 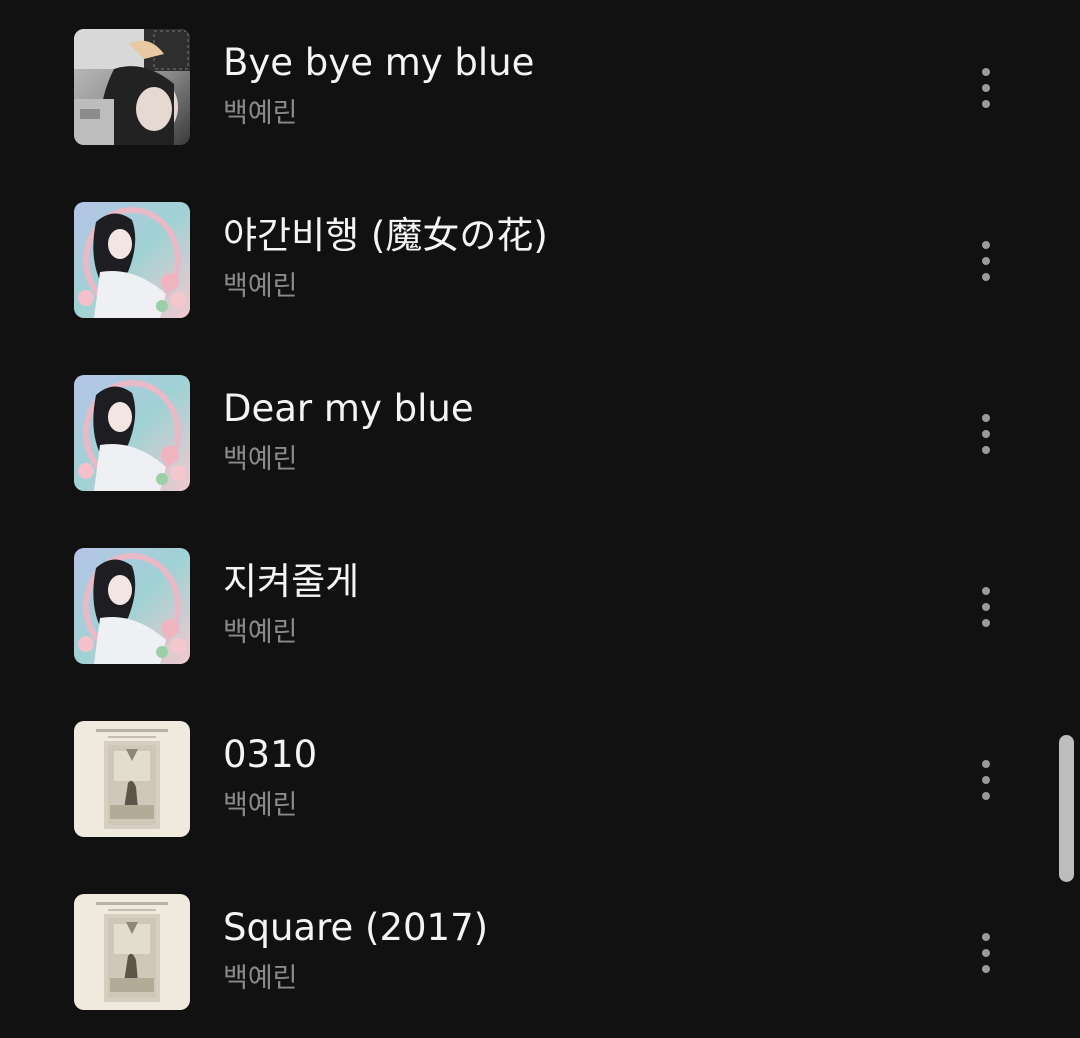 I want to click on album-art-bye-bye-my-blue, so click(x=132, y=87).